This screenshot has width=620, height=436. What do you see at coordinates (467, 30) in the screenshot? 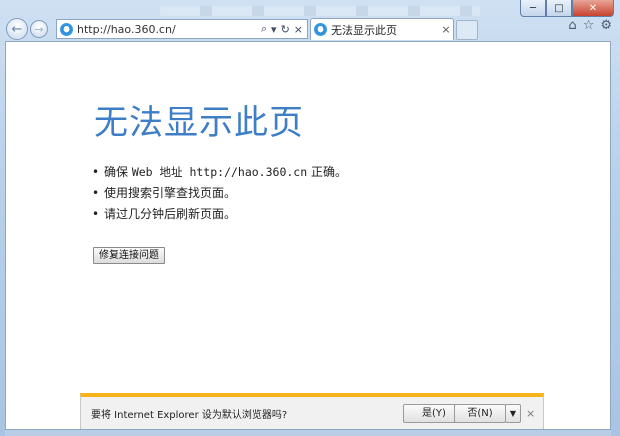
I see `new-tab-button` at bounding box center [467, 30].